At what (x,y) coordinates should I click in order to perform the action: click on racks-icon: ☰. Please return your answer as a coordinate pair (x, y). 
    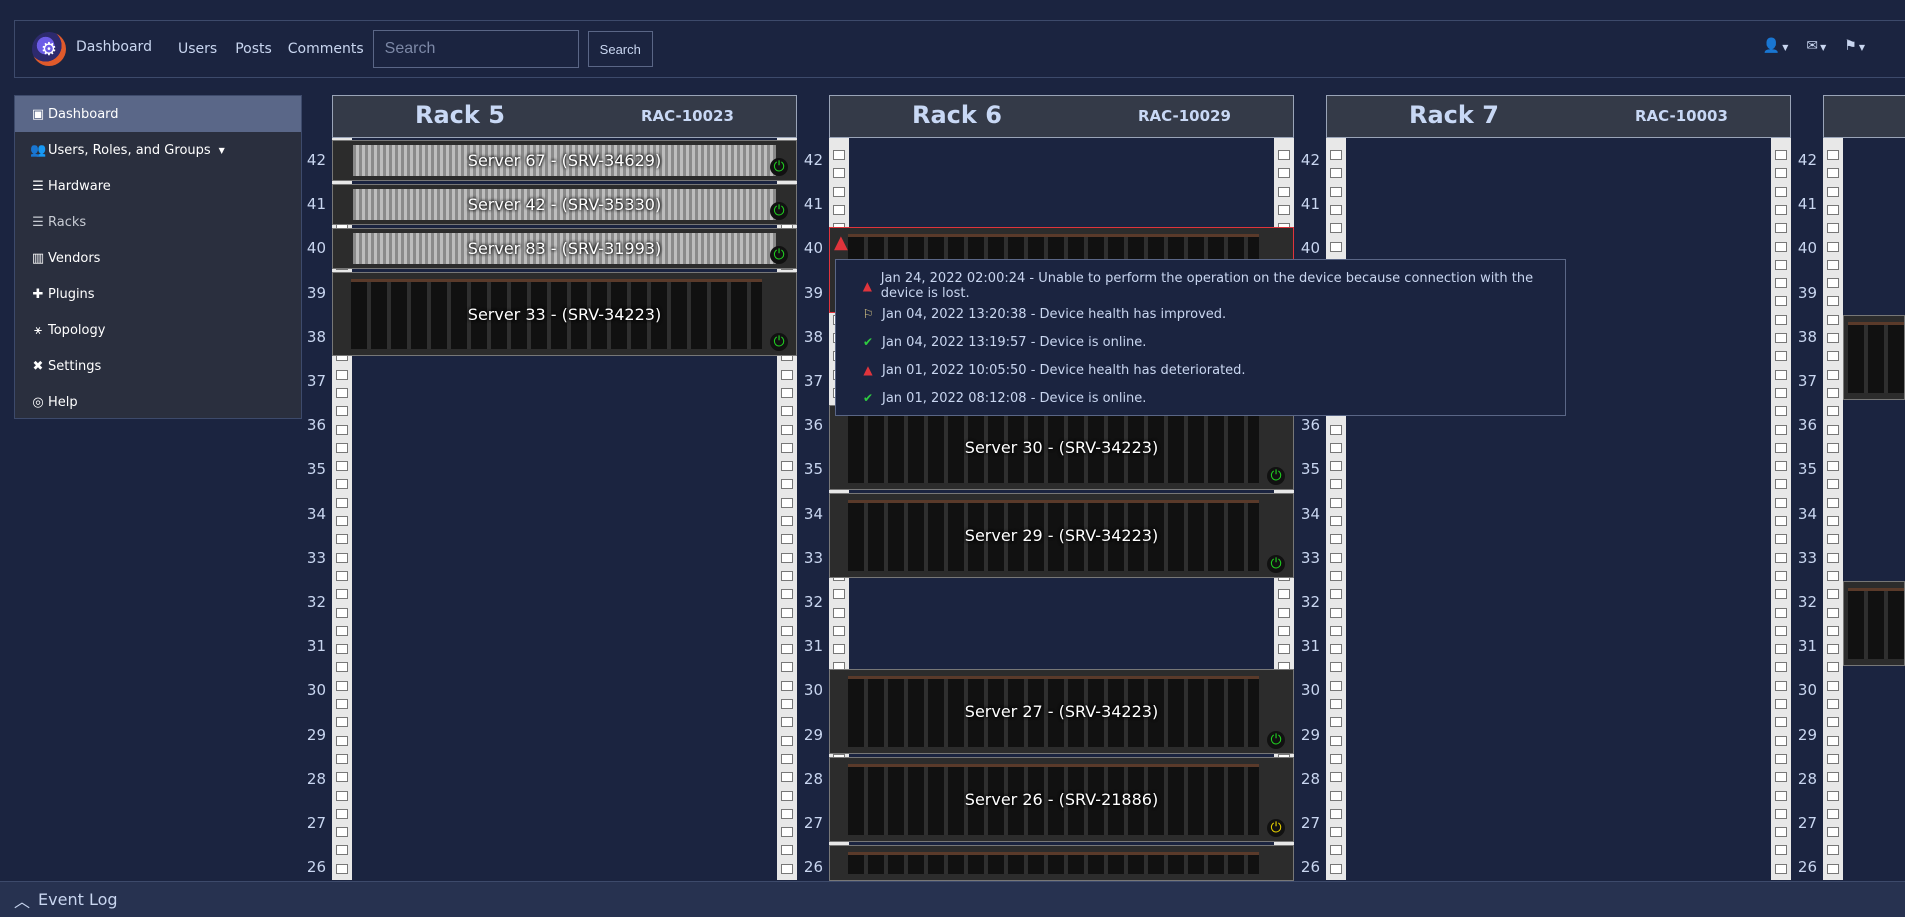
    Looking at the image, I should click on (38, 222).